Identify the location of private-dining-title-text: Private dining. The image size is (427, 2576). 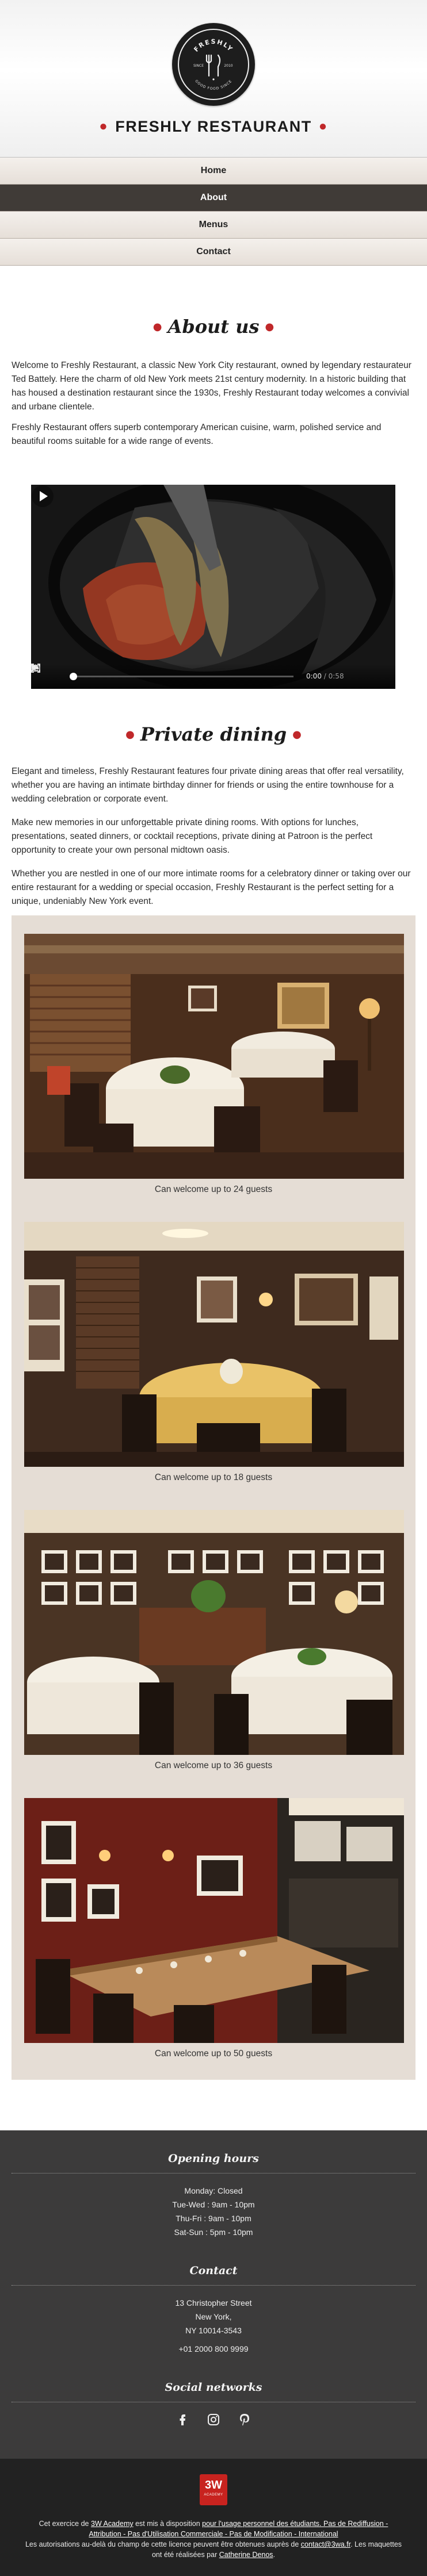
(213, 734).